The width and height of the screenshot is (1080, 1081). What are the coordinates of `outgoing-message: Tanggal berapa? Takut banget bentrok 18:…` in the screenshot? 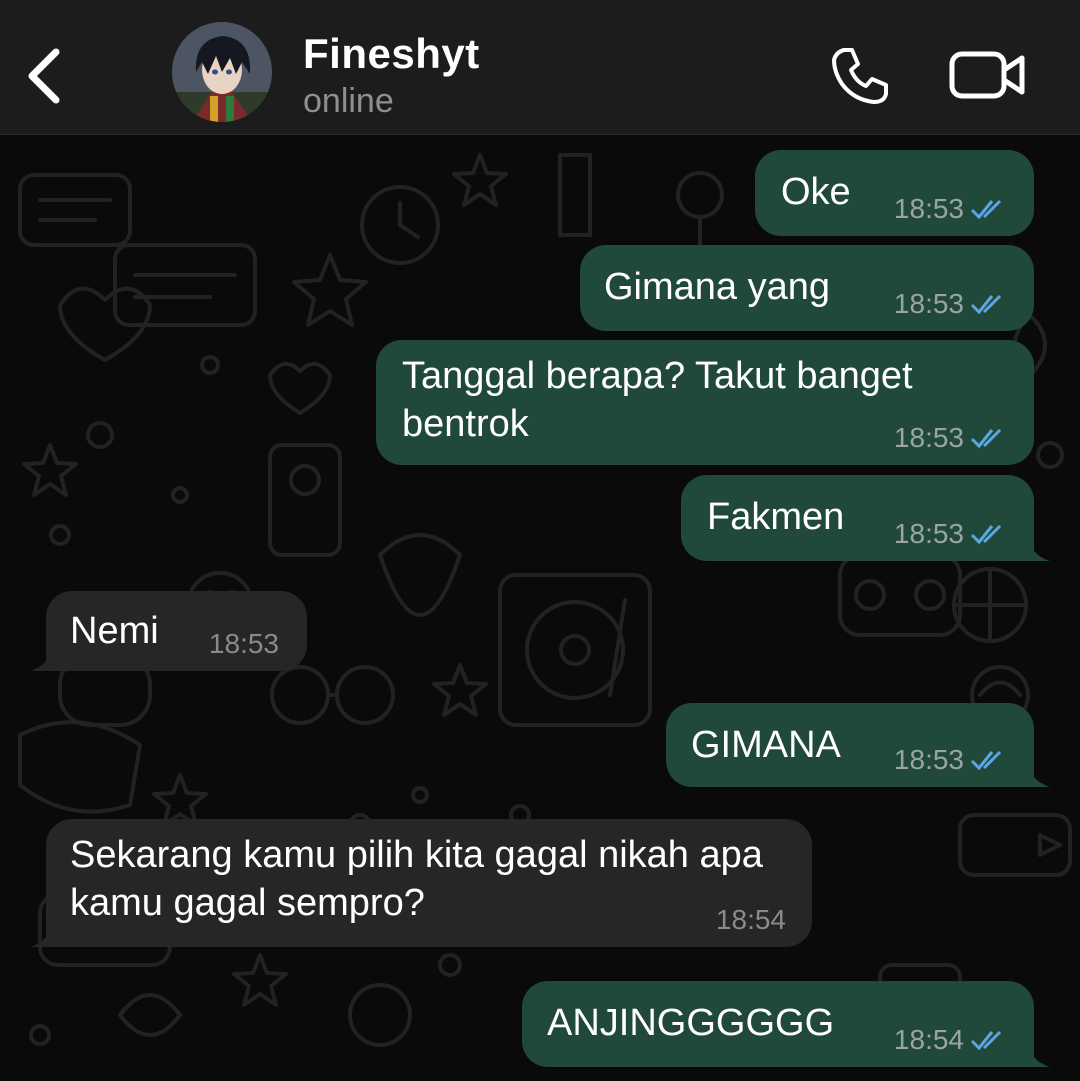 It's located at (705, 402).